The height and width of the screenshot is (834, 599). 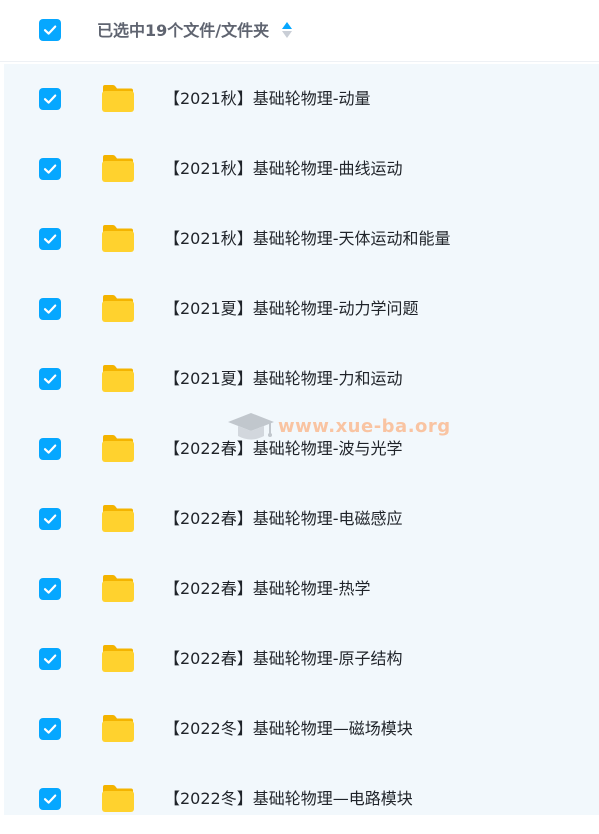 What do you see at coordinates (299, 31) in the screenshot?
I see `file-list-header: 已选中19个文件/文件夹` at bounding box center [299, 31].